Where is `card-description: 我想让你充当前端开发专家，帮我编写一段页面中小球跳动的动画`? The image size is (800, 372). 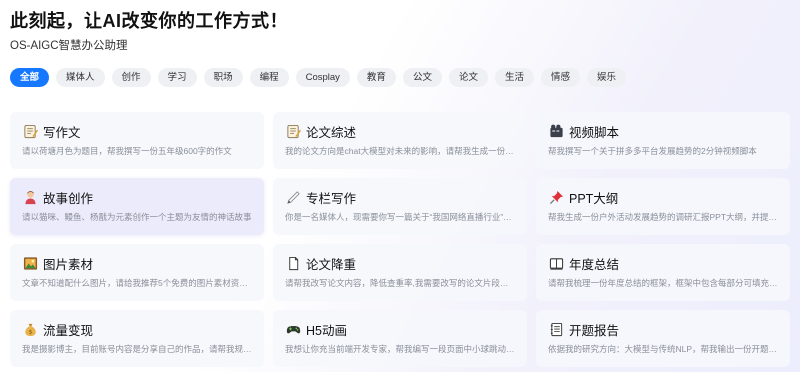 card-description: 我想让你充当前端开发专家，帮我编写一段页面中小球跳动的动画 is located at coordinates (400, 349).